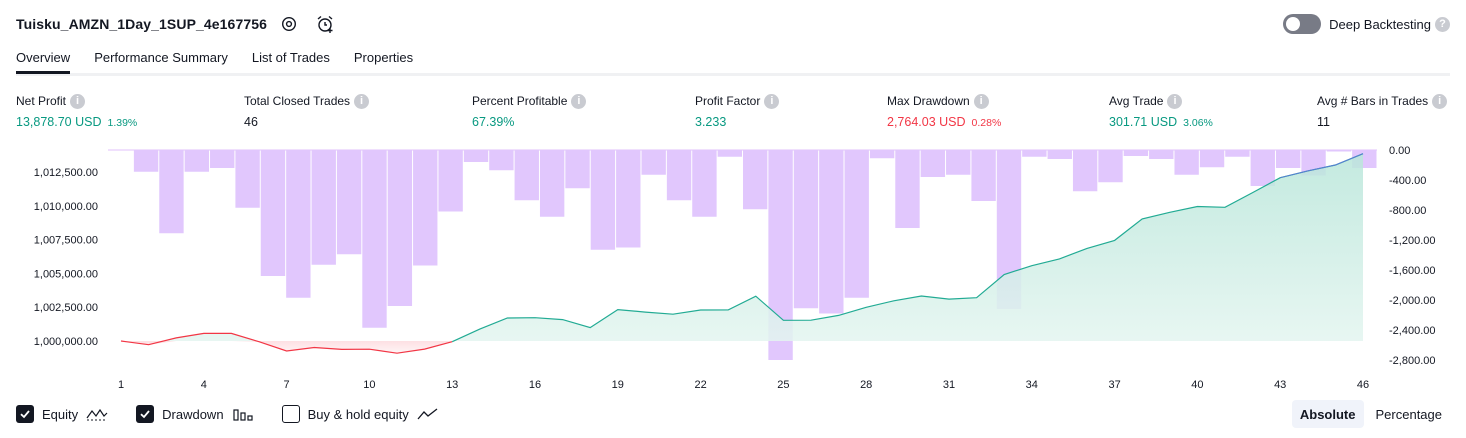 This screenshot has width=1466, height=438. What do you see at coordinates (66, 241) in the screenshot?
I see `left-axis-tick: 1,007,500.00` at bounding box center [66, 241].